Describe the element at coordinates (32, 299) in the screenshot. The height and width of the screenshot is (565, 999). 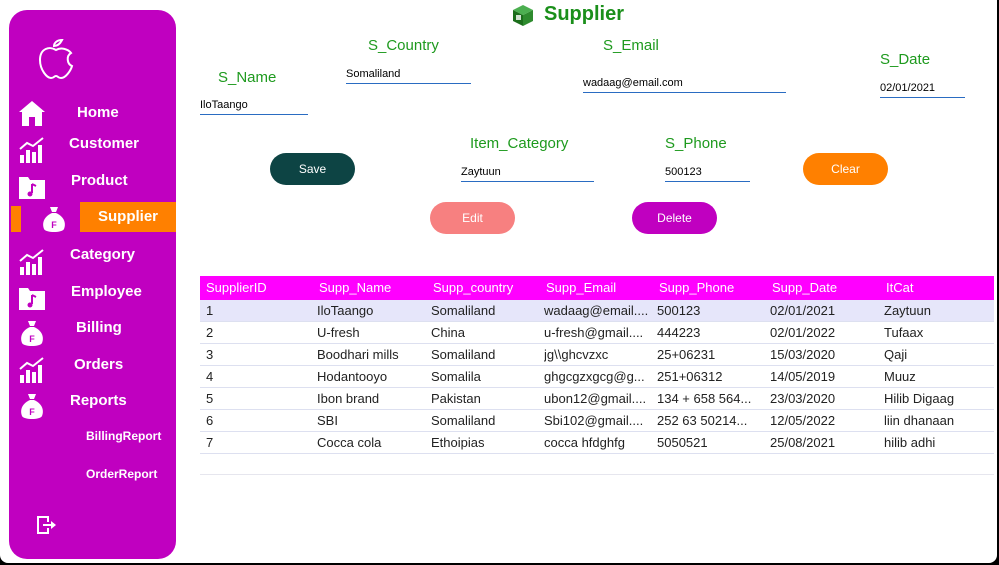
I see `music-folder-icon` at that location.